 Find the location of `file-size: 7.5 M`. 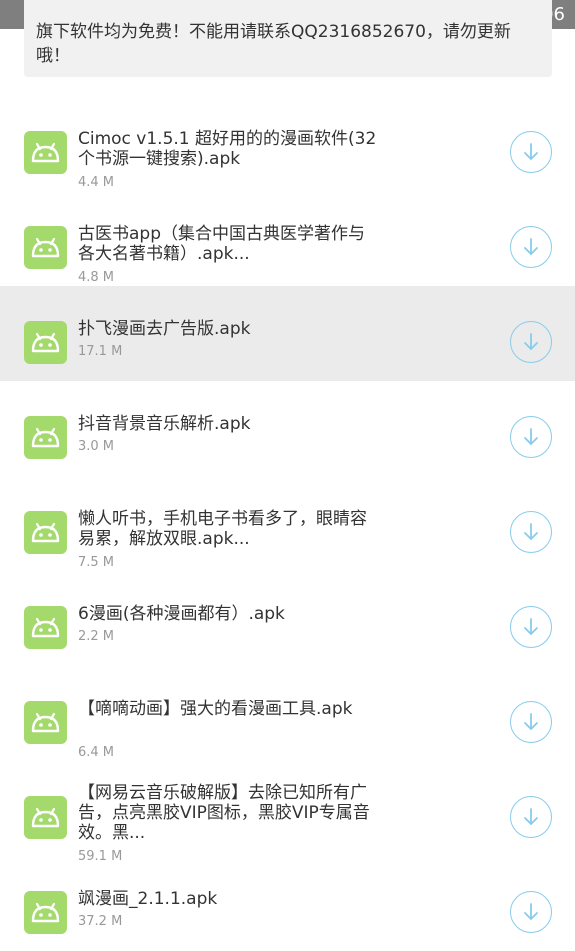

file-size: 7.5 M is located at coordinates (96, 562).